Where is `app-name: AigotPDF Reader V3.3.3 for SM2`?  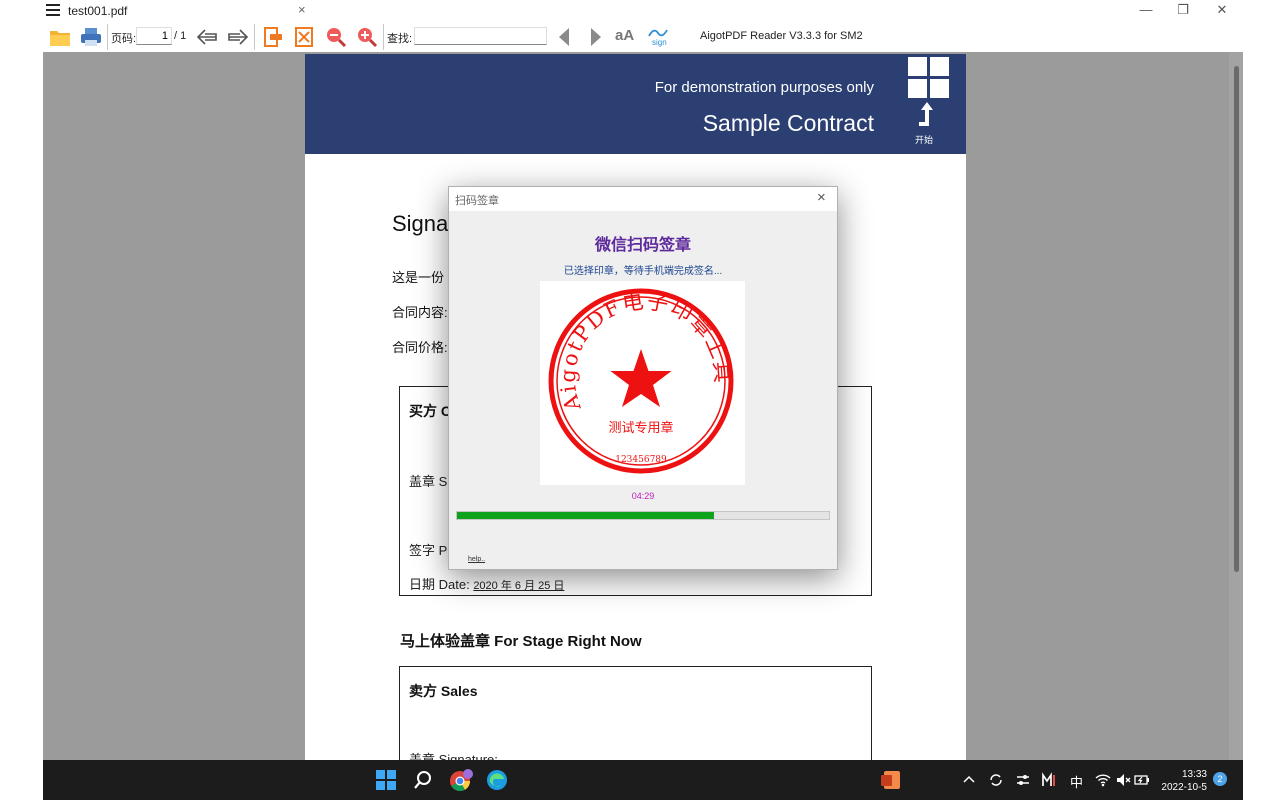
app-name: AigotPDF Reader V3.3.3 for SM2 is located at coordinates (781, 36).